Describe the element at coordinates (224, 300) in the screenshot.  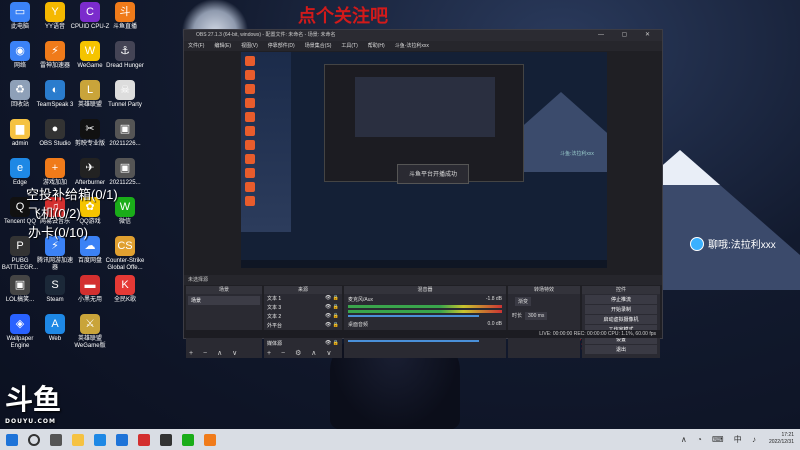
I see `scene-item: 场景` at that location.